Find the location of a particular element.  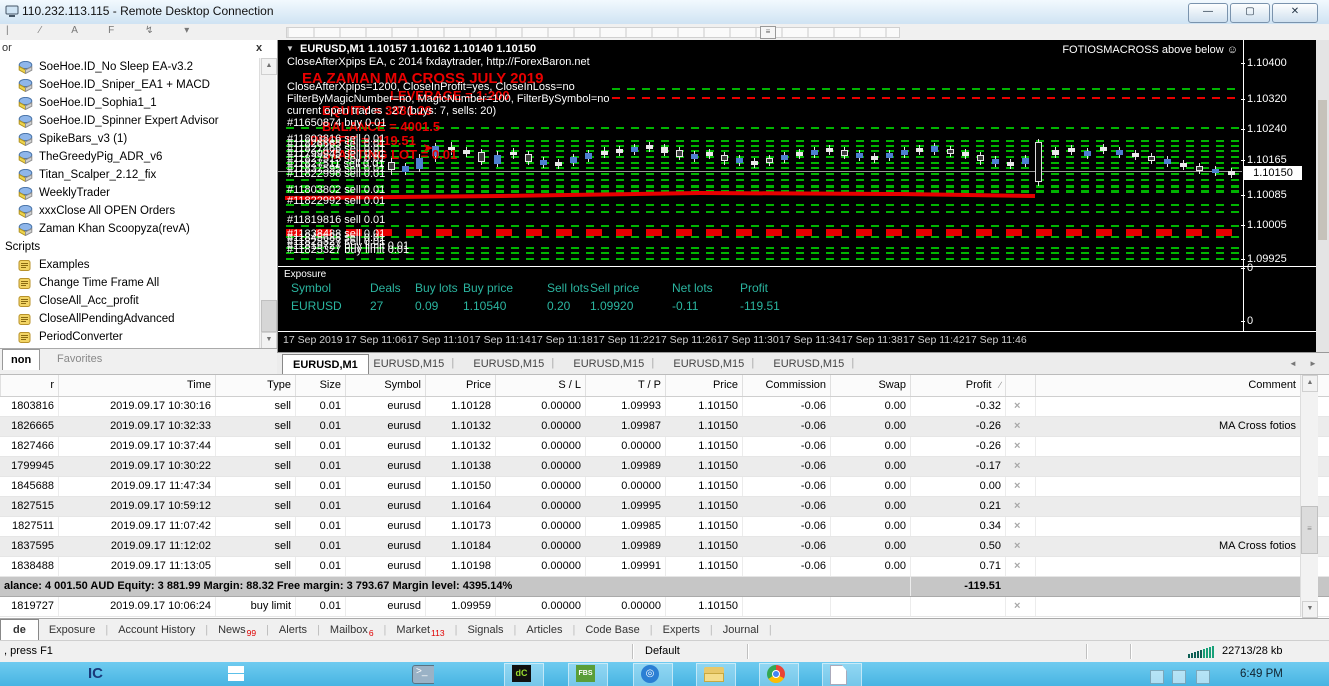

navigator-item-expert: SoeHoe.ID_Sophia1_1 is located at coordinates (129, 103).